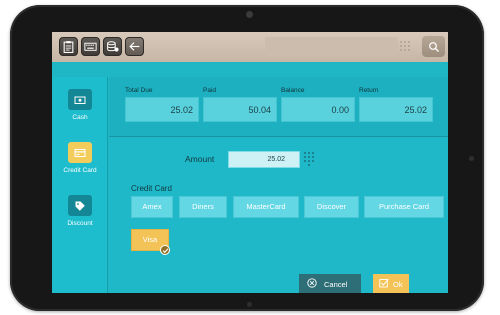  I want to click on search-button, so click(433, 46).